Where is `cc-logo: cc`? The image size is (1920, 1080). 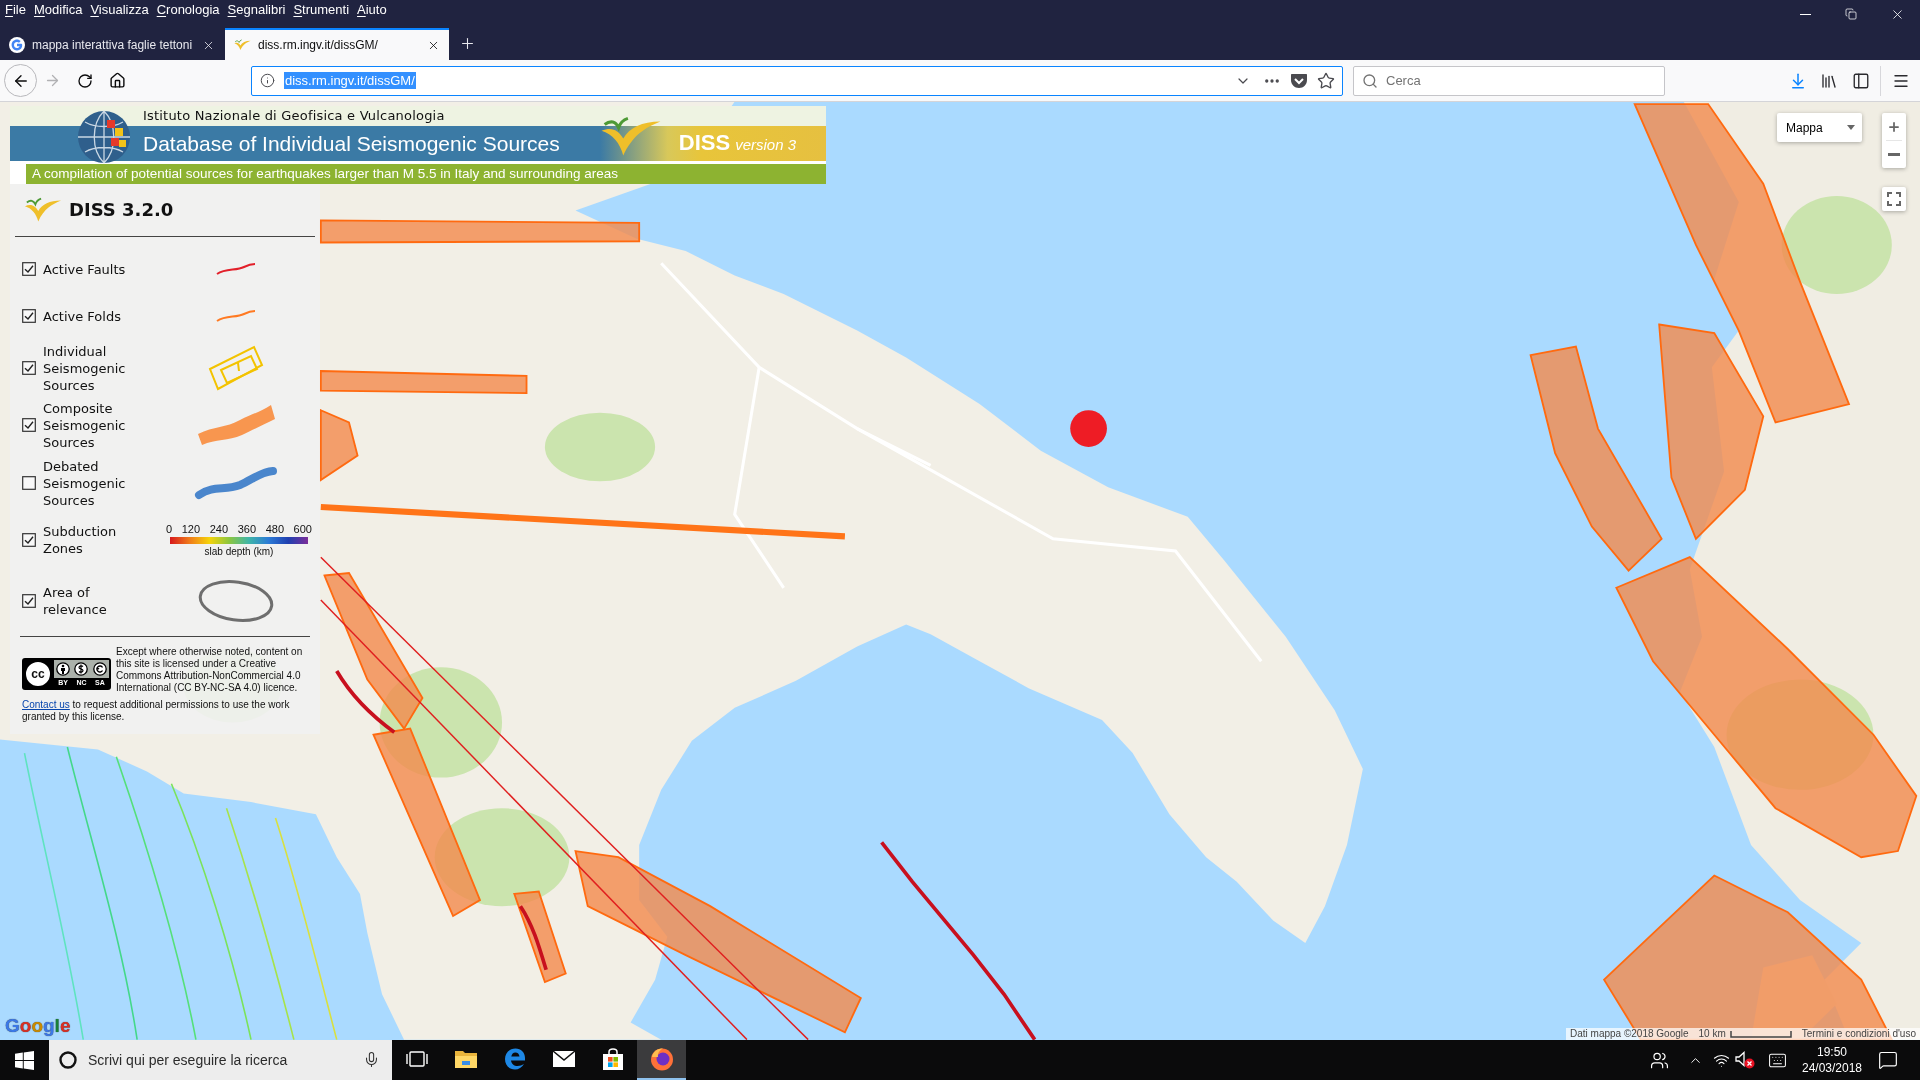 cc-logo: cc is located at coordinates (38, 674).